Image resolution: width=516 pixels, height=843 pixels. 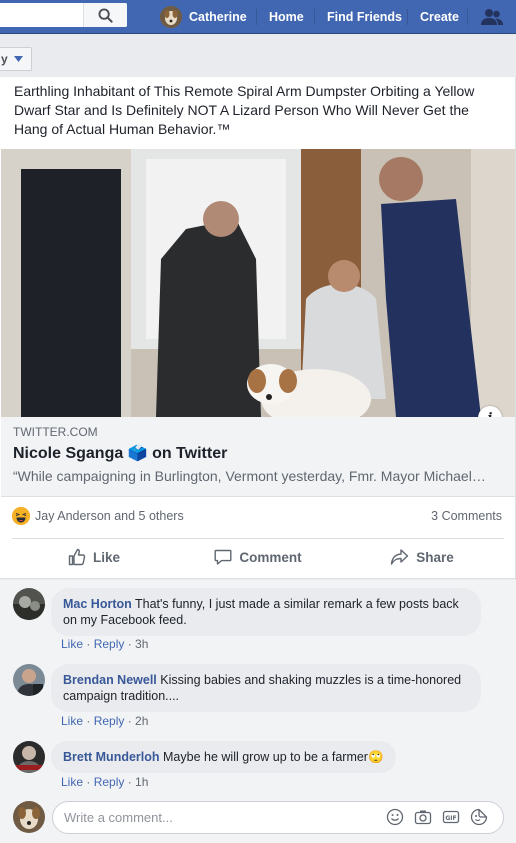 What do you see at coordinates (77, 557) in the screenshot?
I see `thumbs-up-icon` at bounding box center [77, 557].